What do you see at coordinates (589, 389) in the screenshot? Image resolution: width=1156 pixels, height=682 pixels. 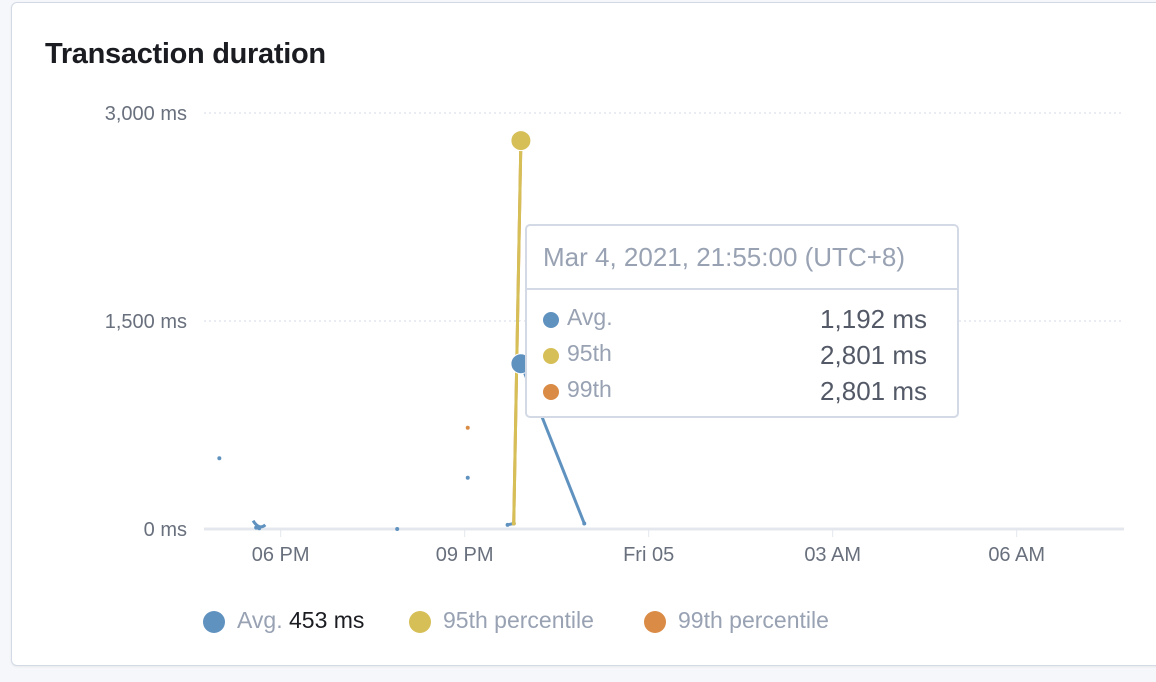 I see `tooltip-label: 99th` at bounding box center [589, 389].